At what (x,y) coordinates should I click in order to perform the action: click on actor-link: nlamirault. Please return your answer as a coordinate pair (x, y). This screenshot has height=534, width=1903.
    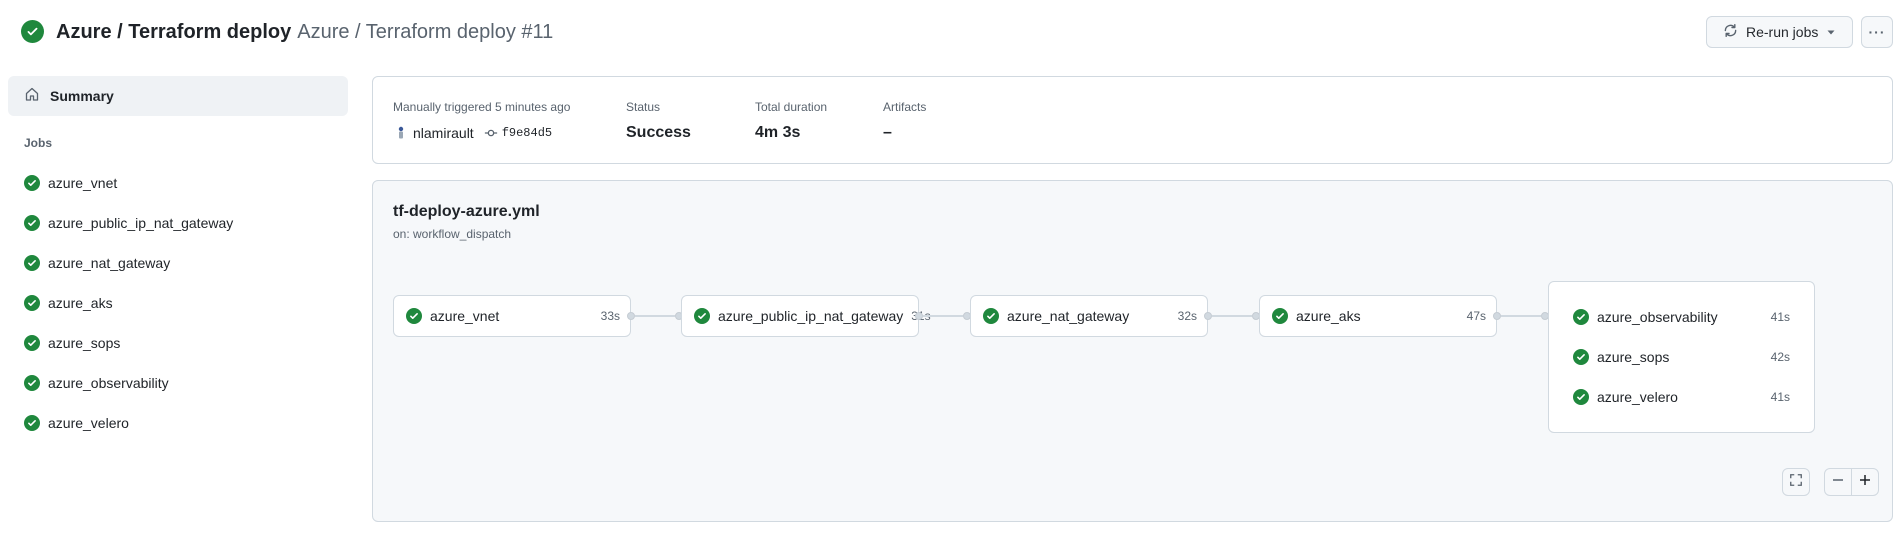
    Looking at the image, I should click on (443, 133).